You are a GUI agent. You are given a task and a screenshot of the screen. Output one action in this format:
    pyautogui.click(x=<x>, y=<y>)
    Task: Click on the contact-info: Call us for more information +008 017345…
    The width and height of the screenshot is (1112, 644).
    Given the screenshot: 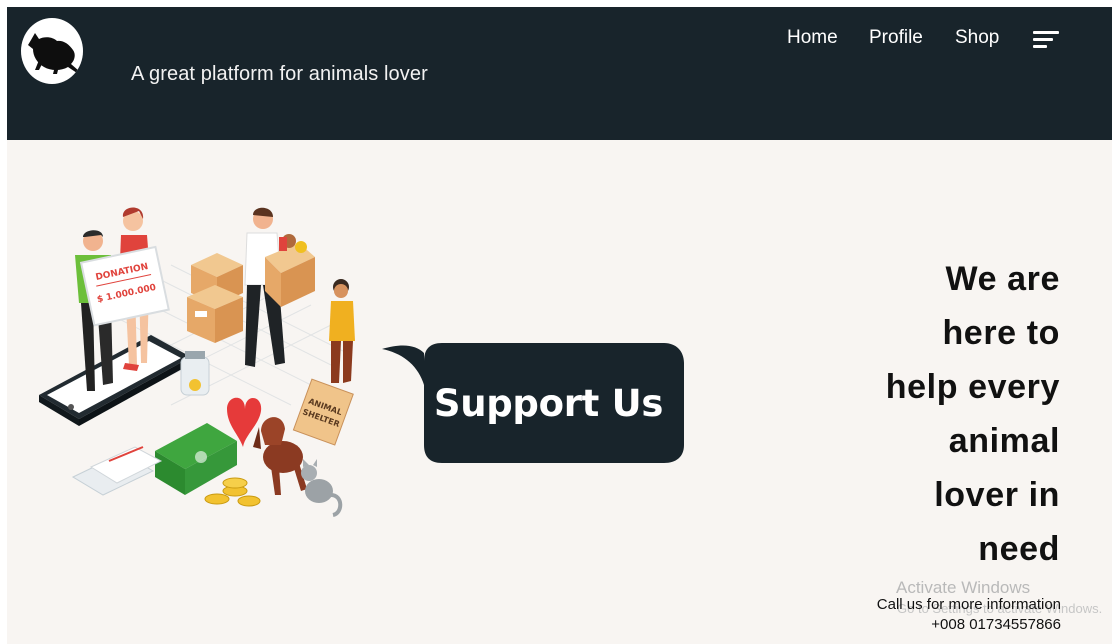 What is the action you would take?
    pyautogui.click(x=969, y=615)
    